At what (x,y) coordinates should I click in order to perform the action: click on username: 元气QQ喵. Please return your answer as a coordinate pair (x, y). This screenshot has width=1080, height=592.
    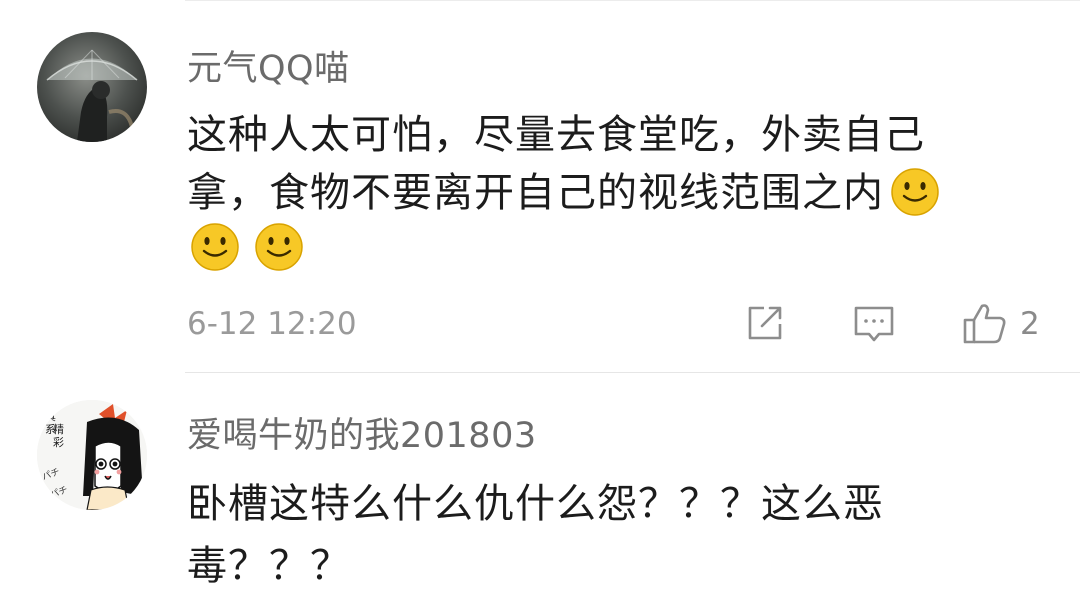
    Looking at the image, I should click on (268, 65).